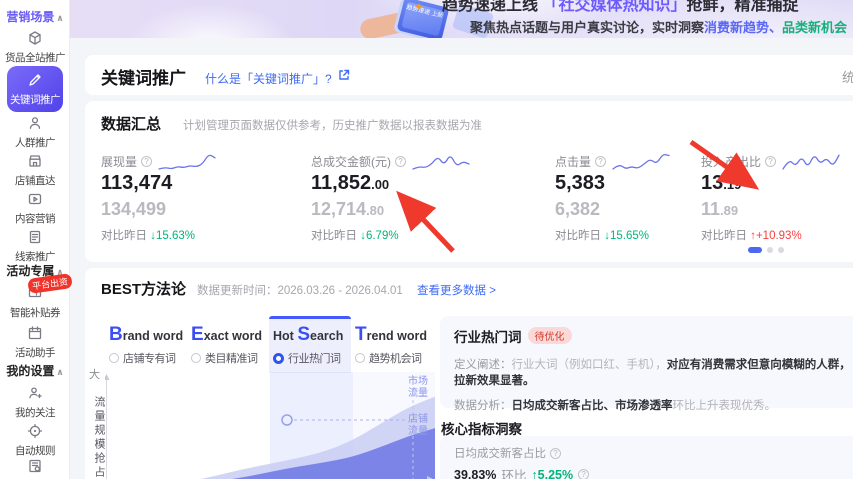 The height and width of the screenshot is (479, 853). What do you see at coordinates (35, 123) in the screenshot?
I see `person-icon` at bounding box center [35, 123].